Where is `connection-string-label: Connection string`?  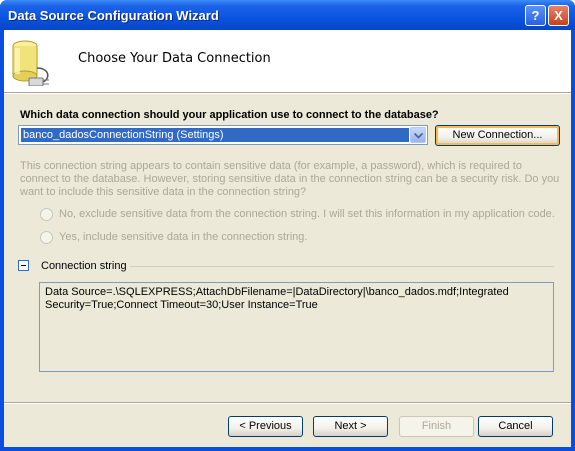 connection-string-label: Connection string is located at coordinates (84, 266).